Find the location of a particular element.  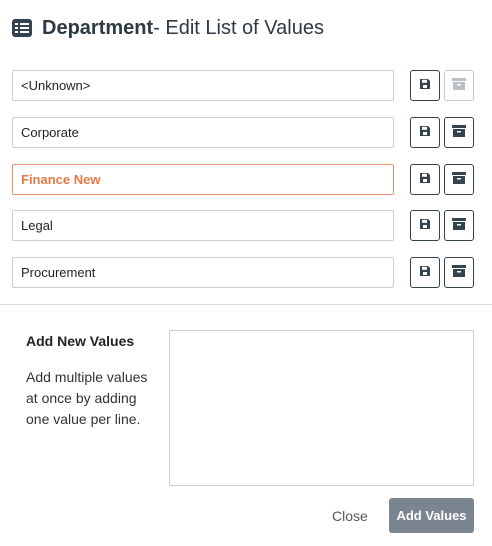

list-icon is located at coordinates (22, 28).